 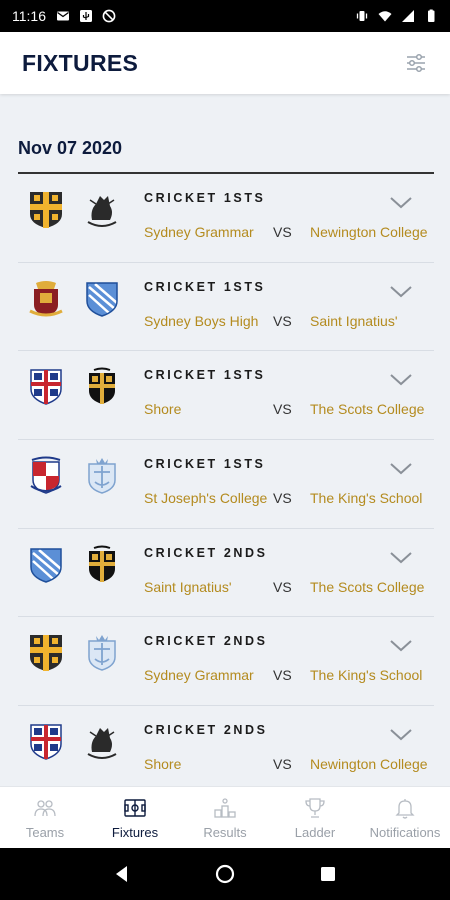 I want to click on signal-icon, so click(x=408, y=16).